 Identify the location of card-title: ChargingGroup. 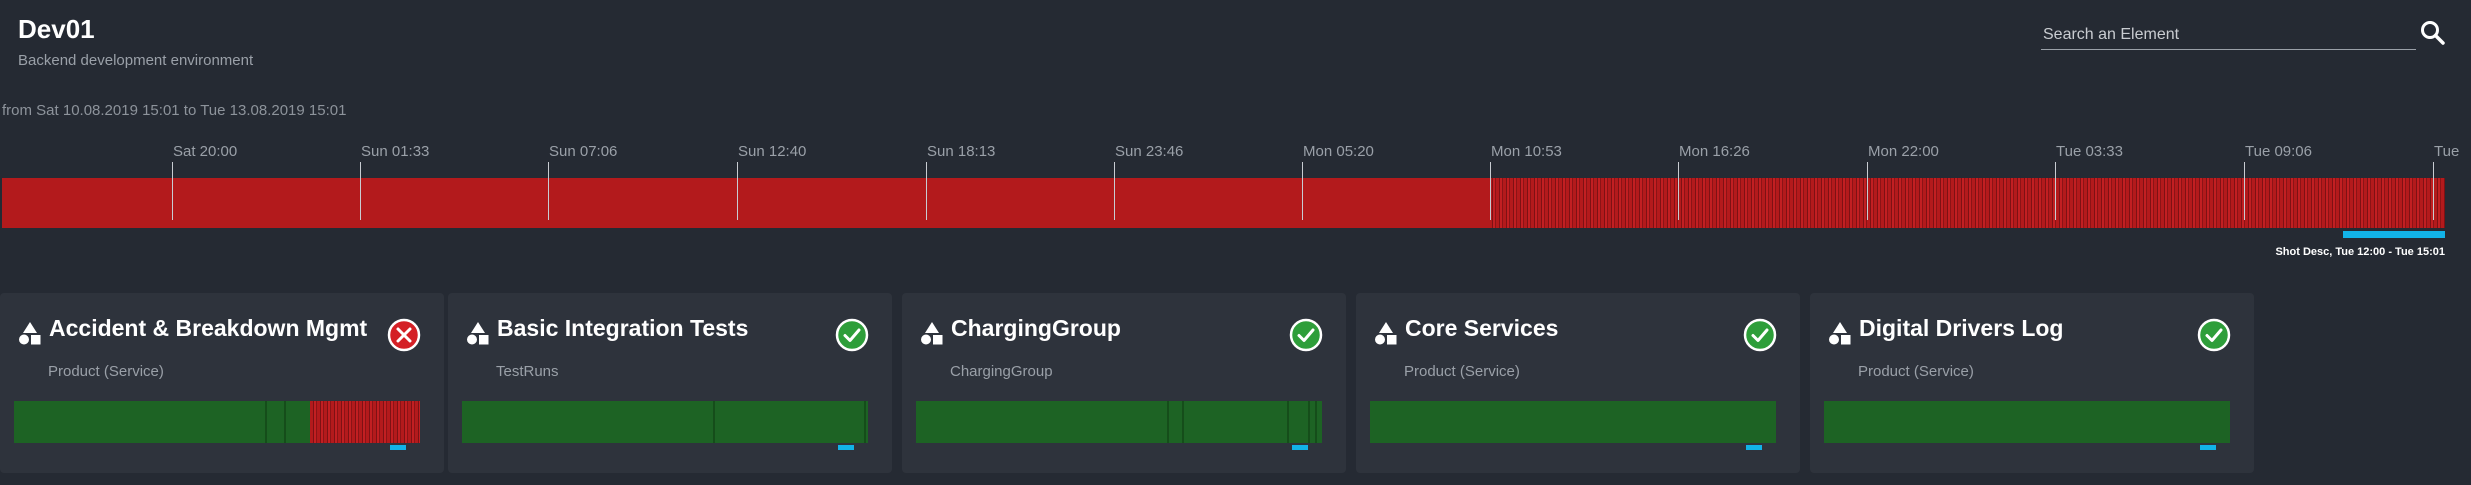
(1036, 328).